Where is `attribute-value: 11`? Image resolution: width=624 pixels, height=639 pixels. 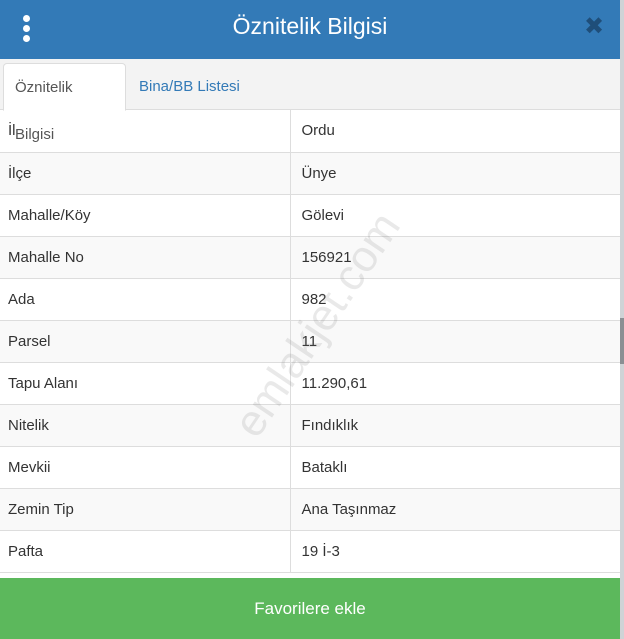 attribute-value: 11 is located at coordinates (455, 341).